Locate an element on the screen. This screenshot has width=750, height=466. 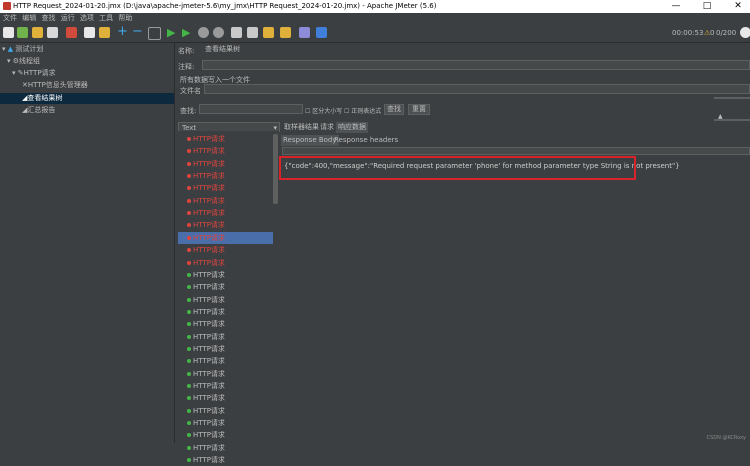
tab-response-body: Response Body is located at coordinates (310, 140).